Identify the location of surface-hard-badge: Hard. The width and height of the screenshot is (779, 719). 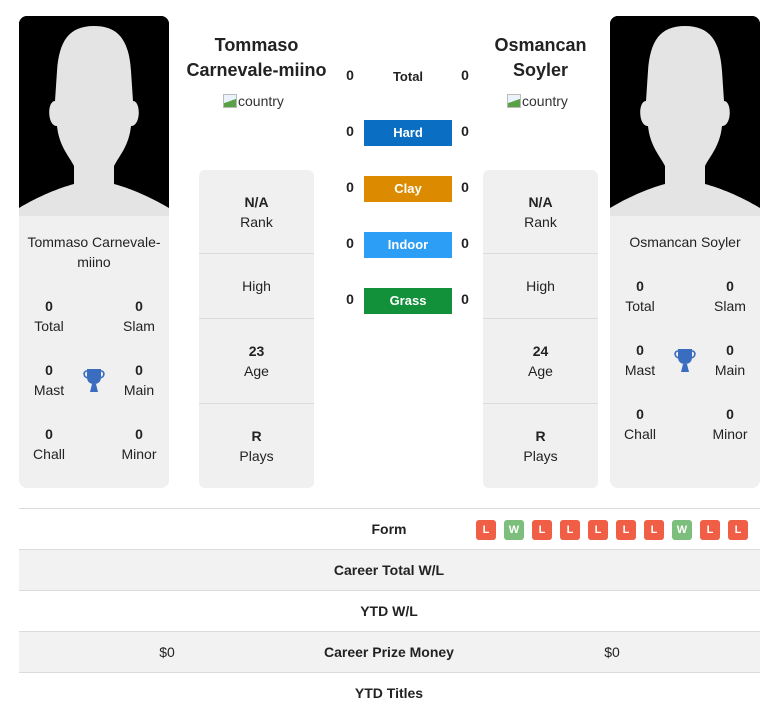
(408, 133).